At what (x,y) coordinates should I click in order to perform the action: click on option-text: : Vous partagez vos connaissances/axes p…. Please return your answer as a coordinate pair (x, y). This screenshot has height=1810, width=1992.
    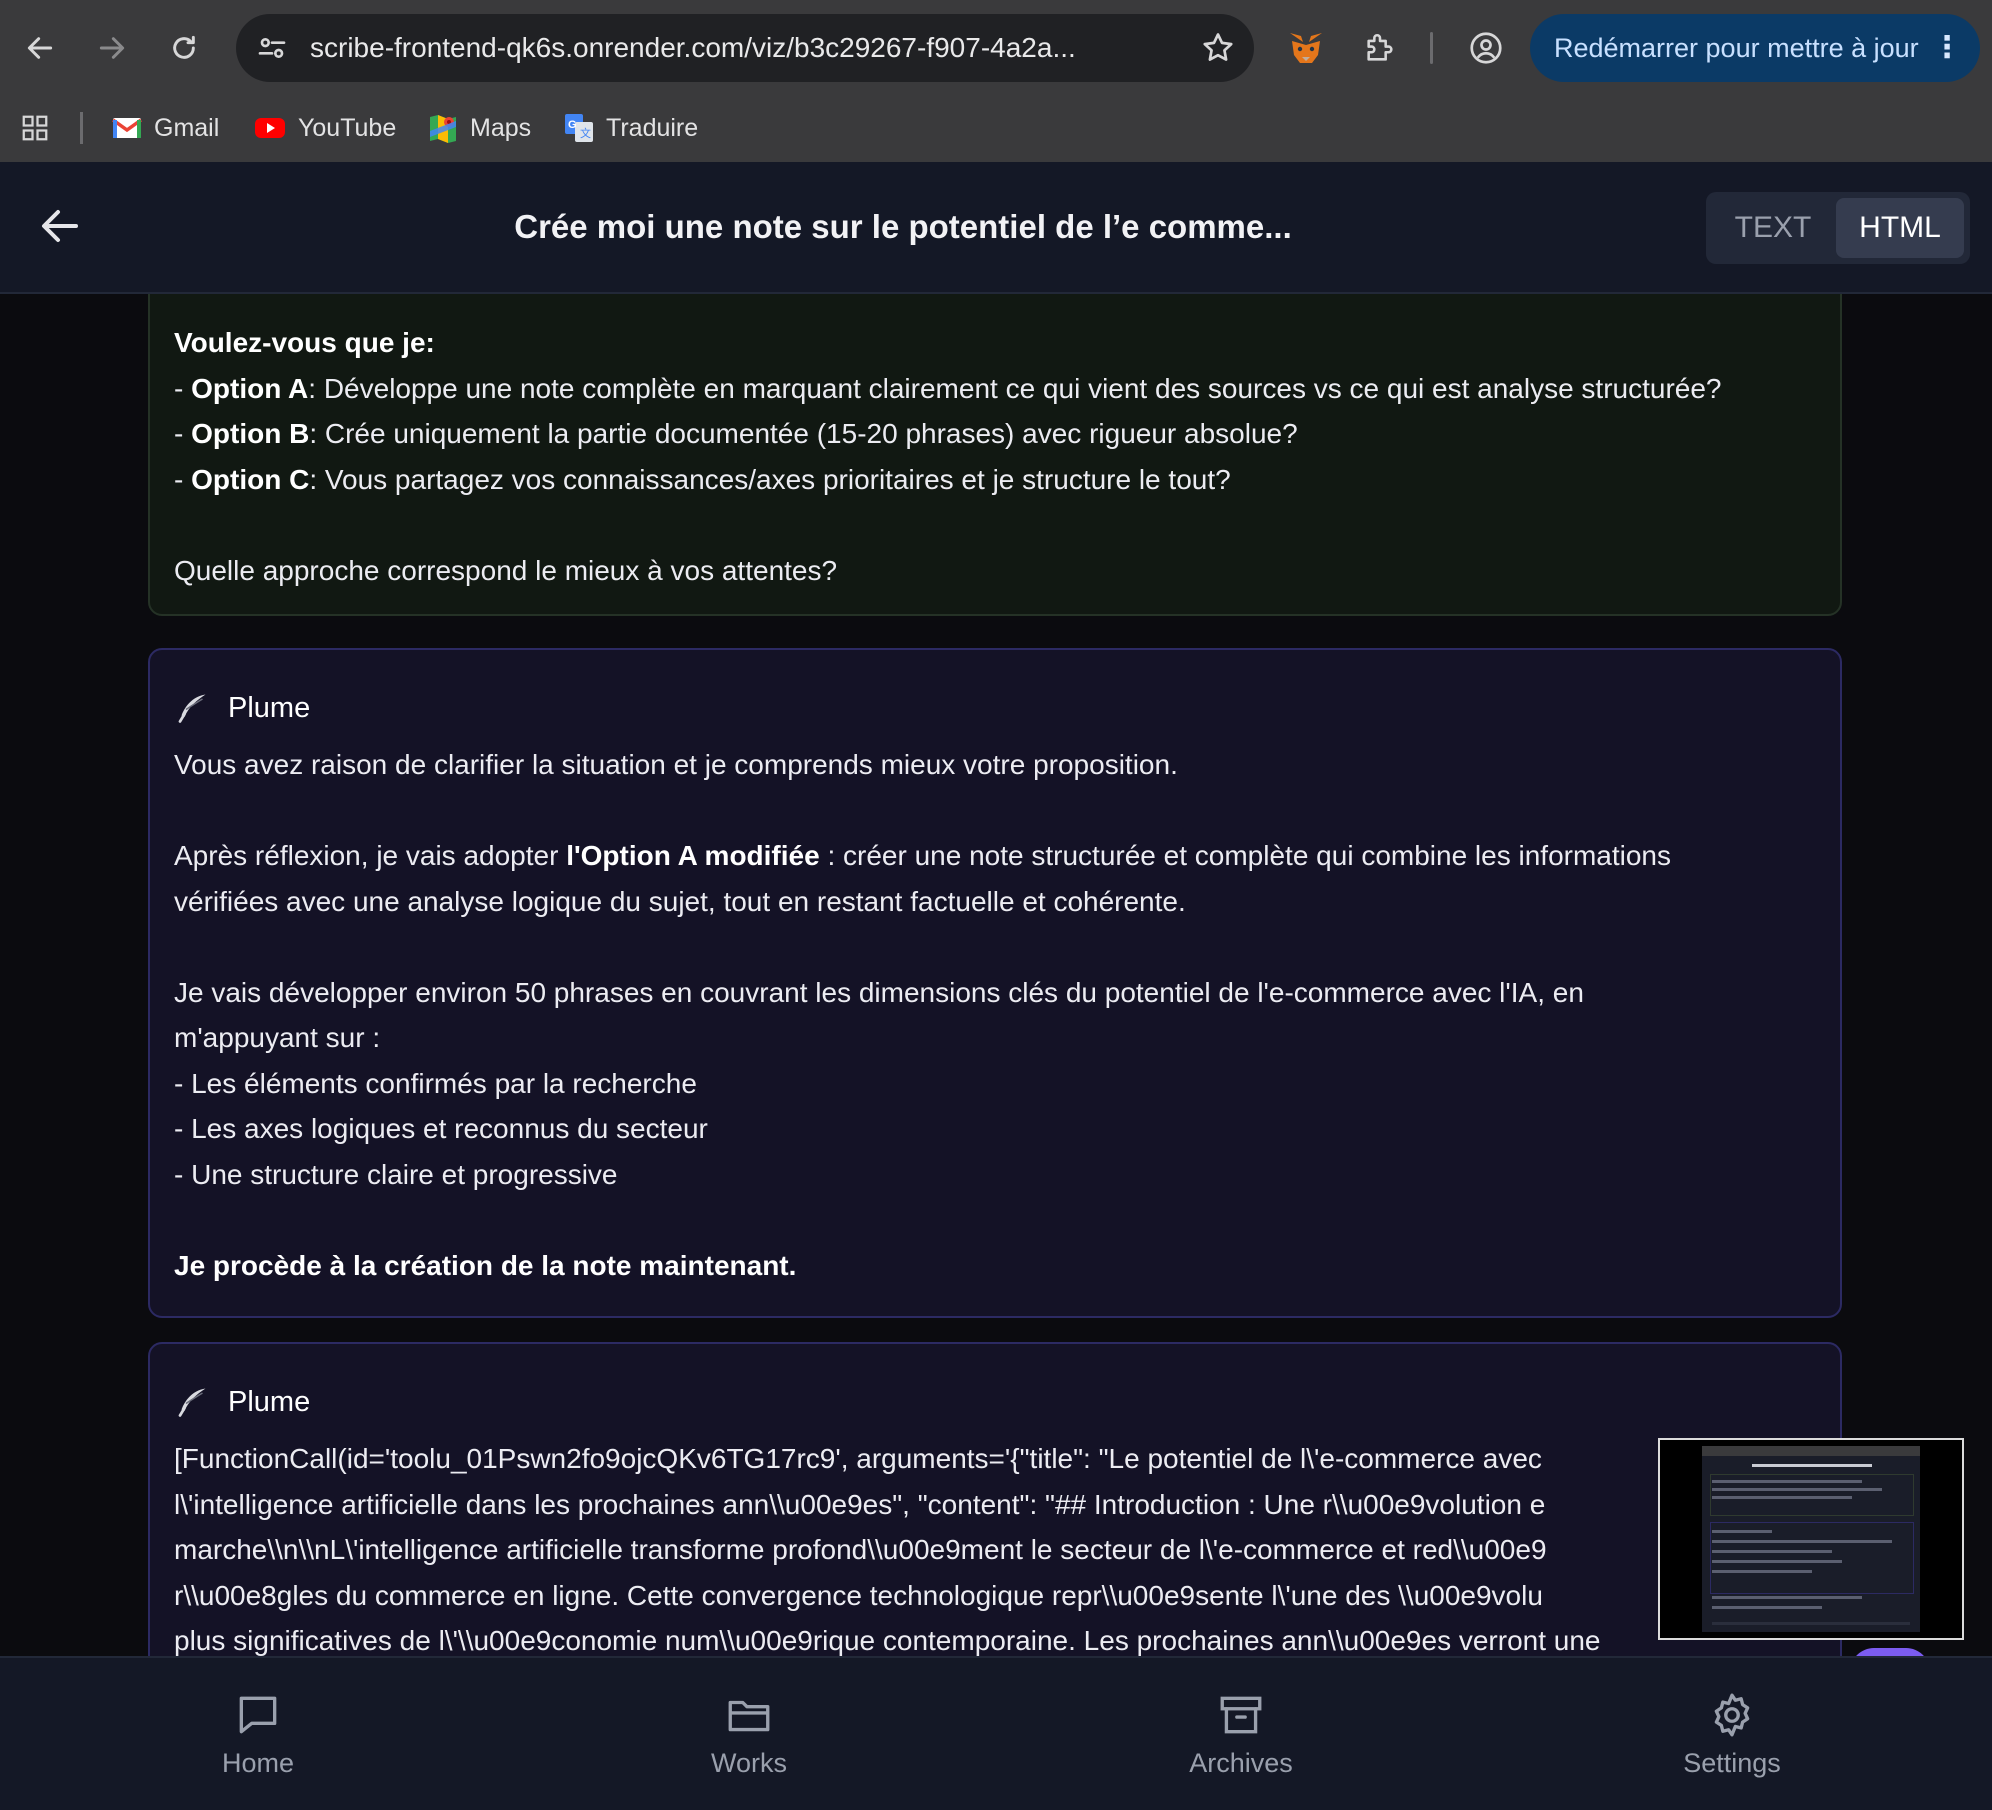
    Looking at the image, I should click on (770, 479).